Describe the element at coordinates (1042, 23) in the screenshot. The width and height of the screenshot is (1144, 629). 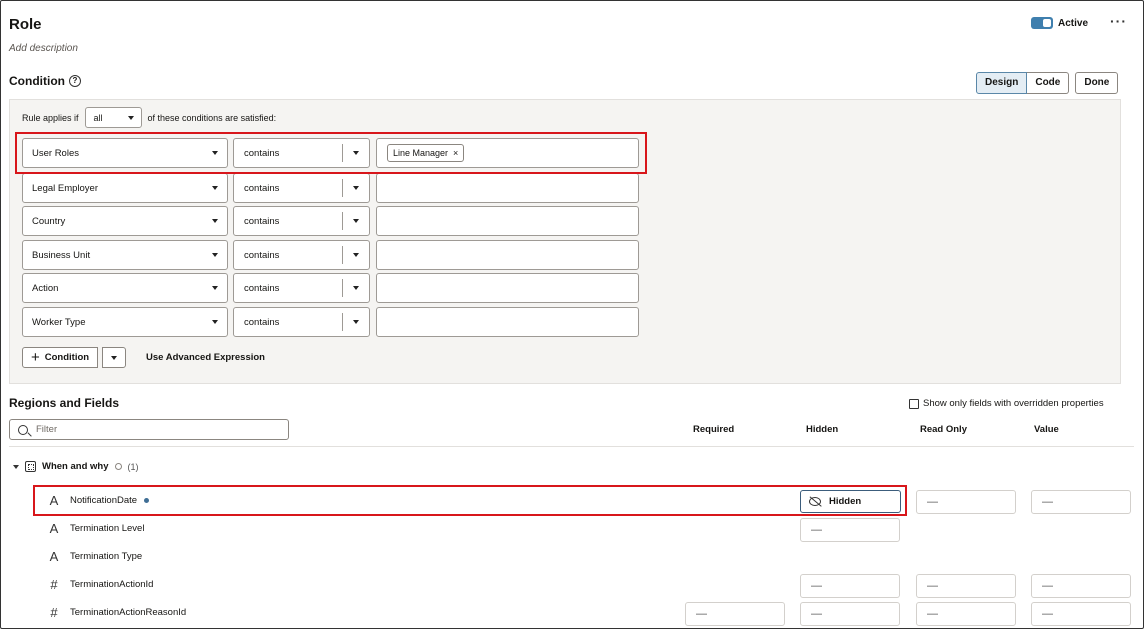
I see `toggle-switch-icon` at that location.